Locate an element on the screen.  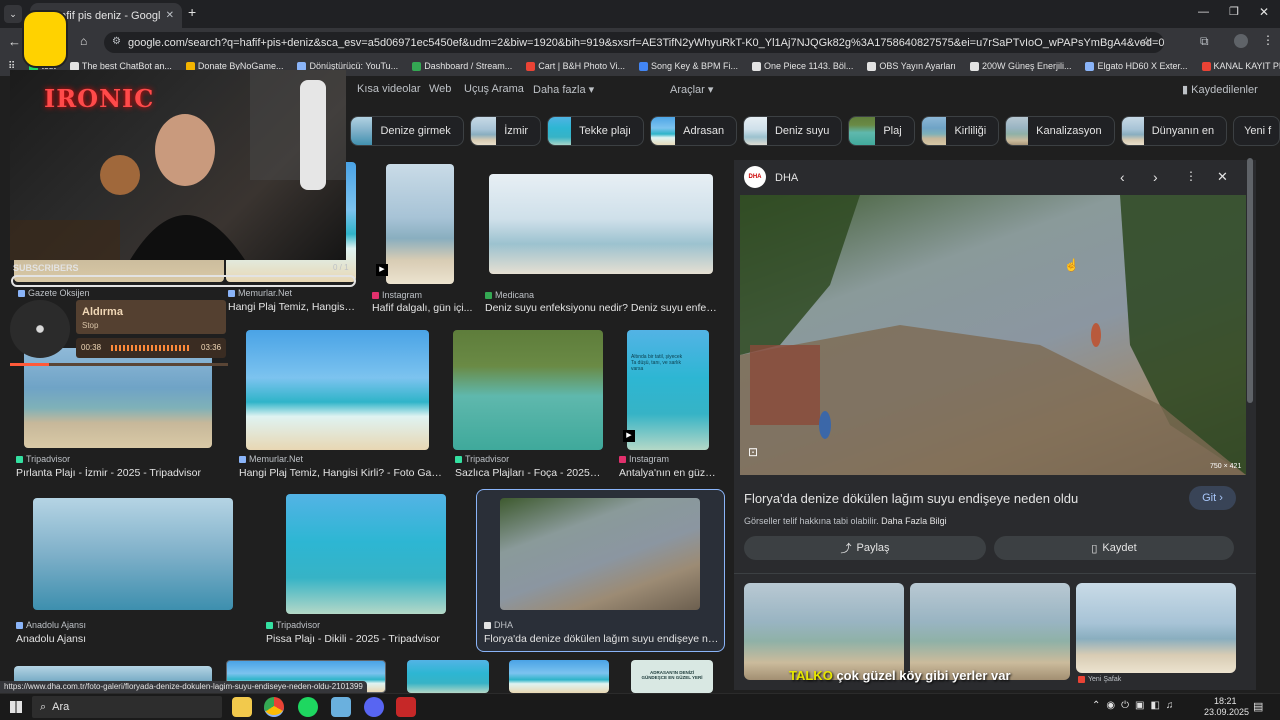
chip-suggestion: Denize girmek is located at coordinates (407, 131).